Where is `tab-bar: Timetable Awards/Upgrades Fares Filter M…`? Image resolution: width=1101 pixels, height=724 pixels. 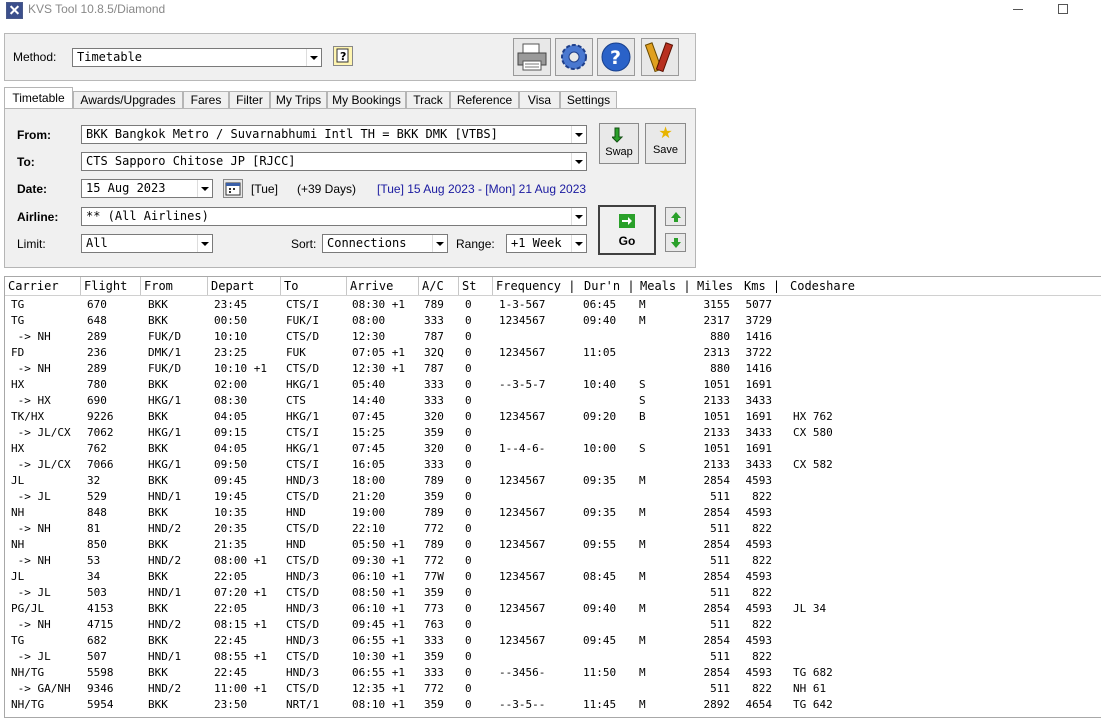
tab-bar: Timetable Awards/Upgrades Fares Filter M… is located at coordinates (354, 98).